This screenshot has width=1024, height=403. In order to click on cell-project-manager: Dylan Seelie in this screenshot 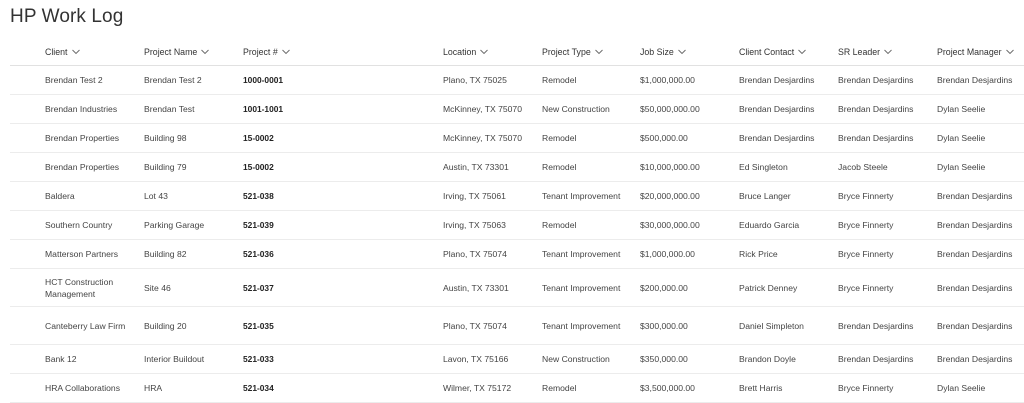, I will do `click(980, 109)`.